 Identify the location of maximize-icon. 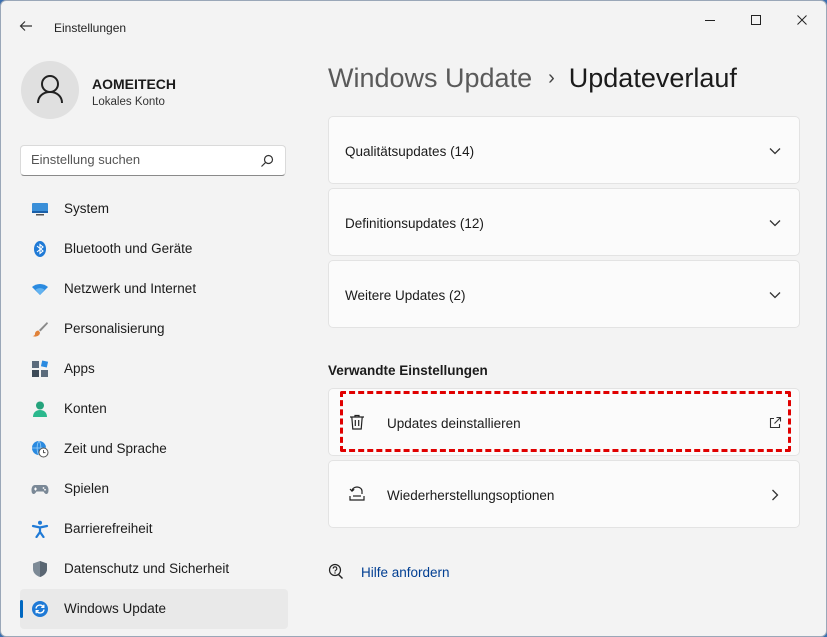
(756, 20).